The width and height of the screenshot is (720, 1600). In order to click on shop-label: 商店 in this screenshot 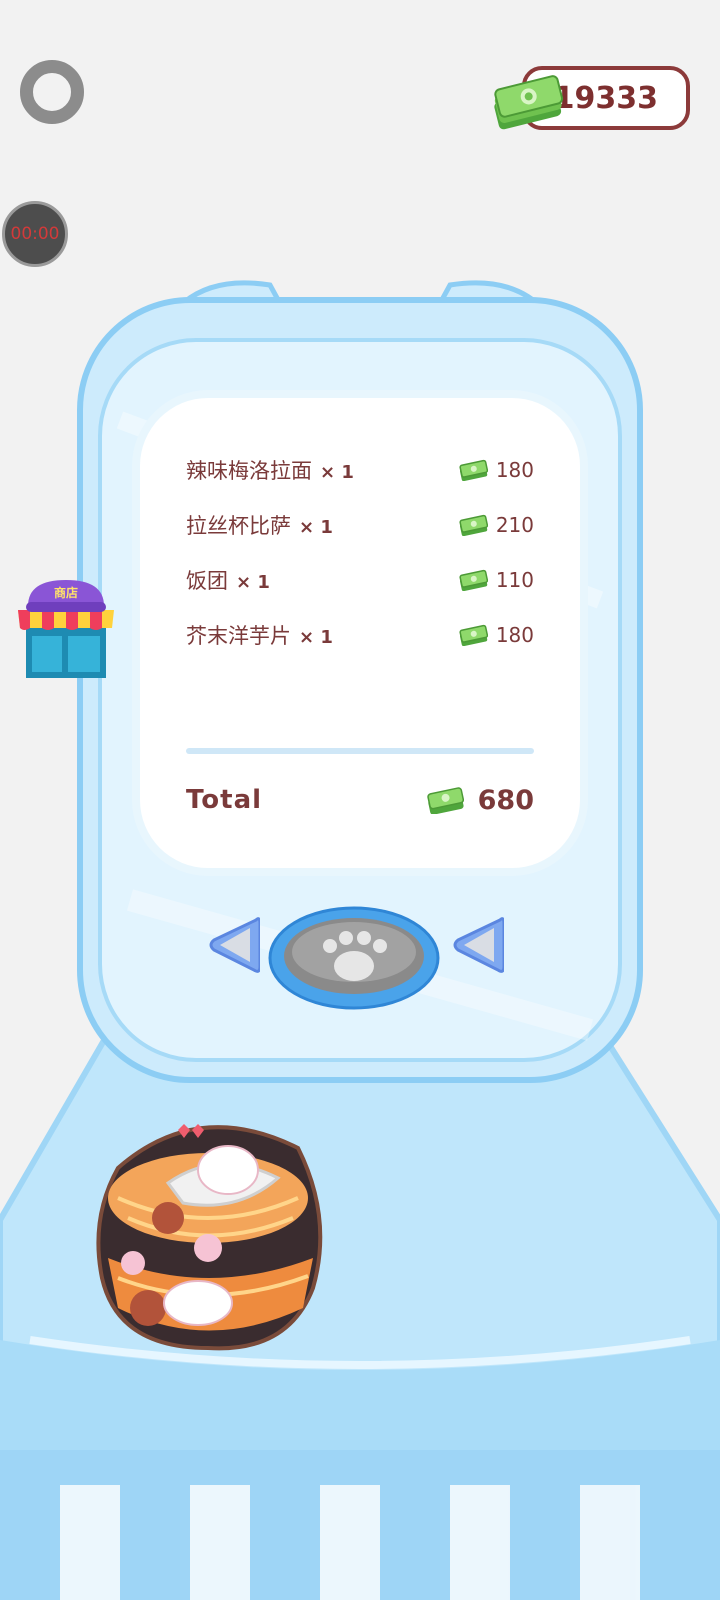, I will do `click(65, 592)`.